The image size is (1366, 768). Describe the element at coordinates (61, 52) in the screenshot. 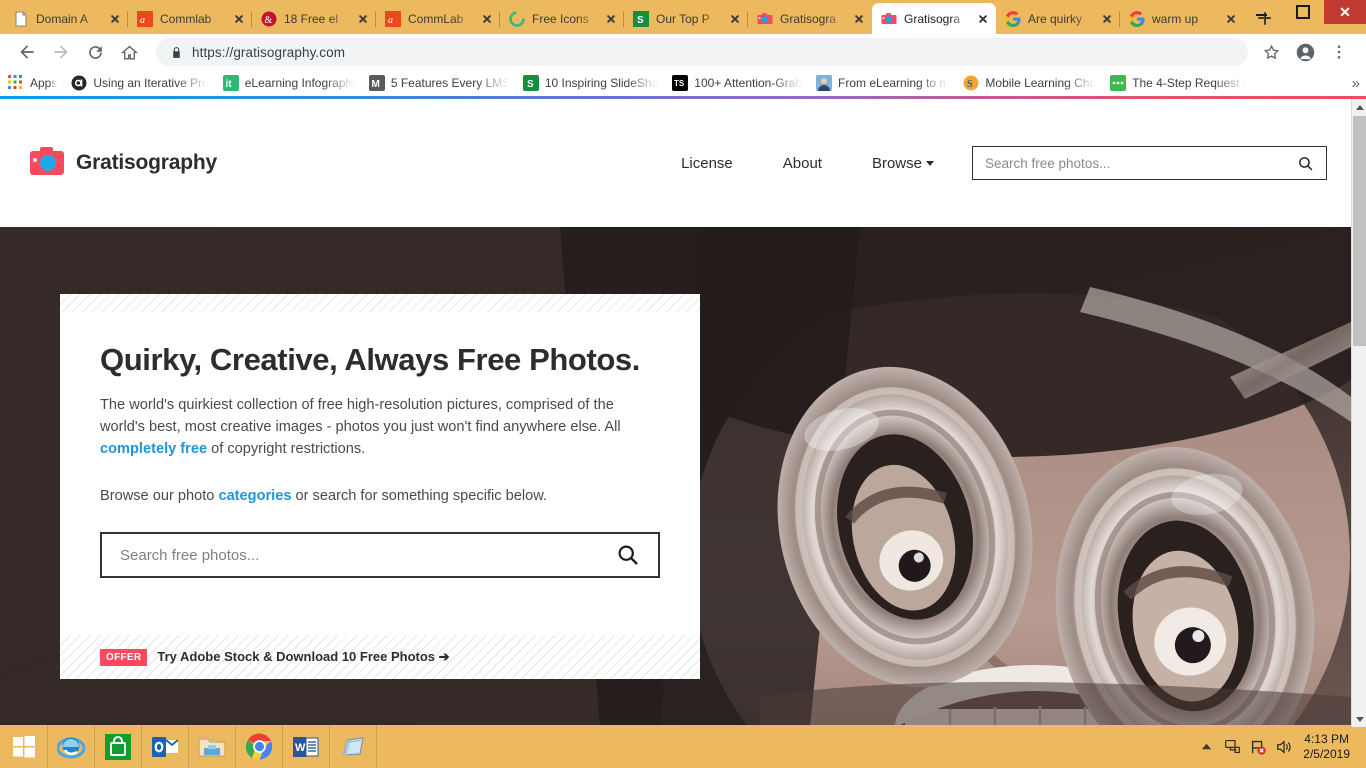

I see `forward-arrow-icon` at that location.